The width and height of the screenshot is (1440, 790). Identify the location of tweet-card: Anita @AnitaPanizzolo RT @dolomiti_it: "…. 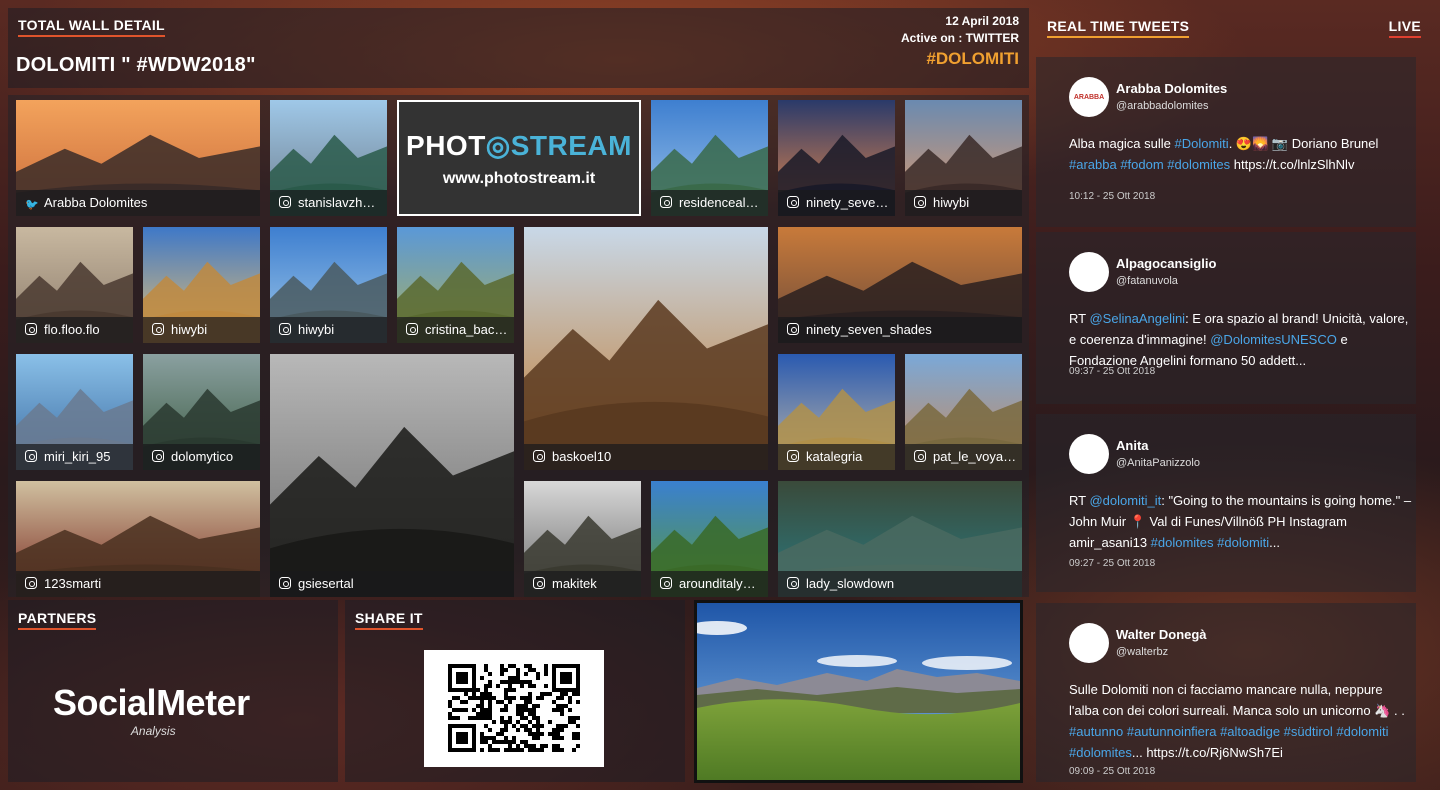
(1226, 503).